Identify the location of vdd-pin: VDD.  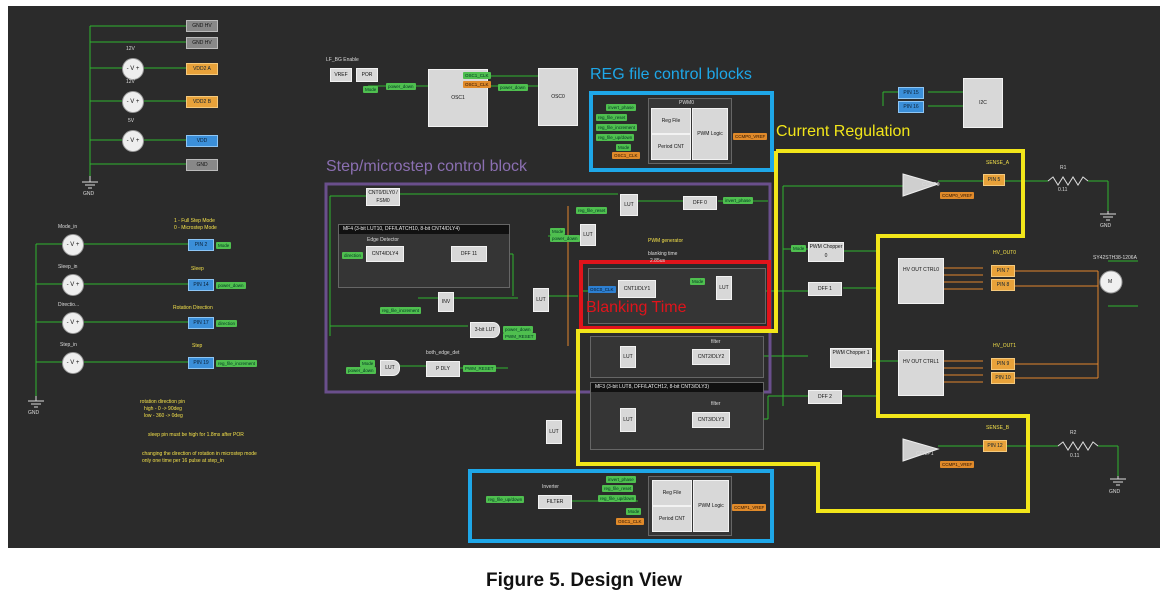
(202, 141).